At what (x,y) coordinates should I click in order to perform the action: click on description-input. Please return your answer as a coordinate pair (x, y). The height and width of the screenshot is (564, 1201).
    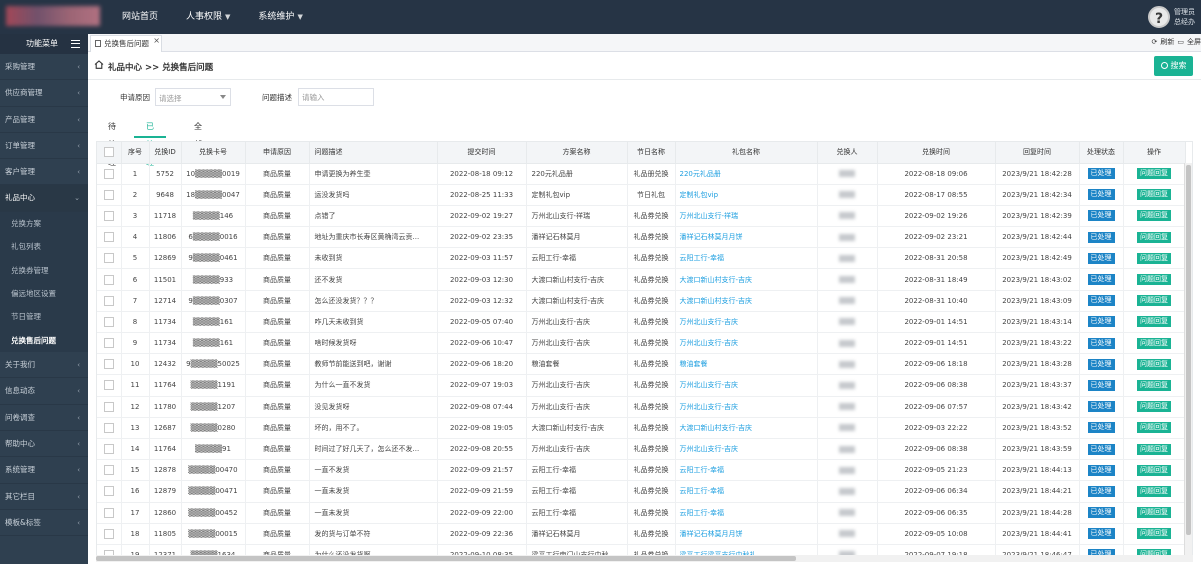
    Looking at the image, I should click on (336, 97).